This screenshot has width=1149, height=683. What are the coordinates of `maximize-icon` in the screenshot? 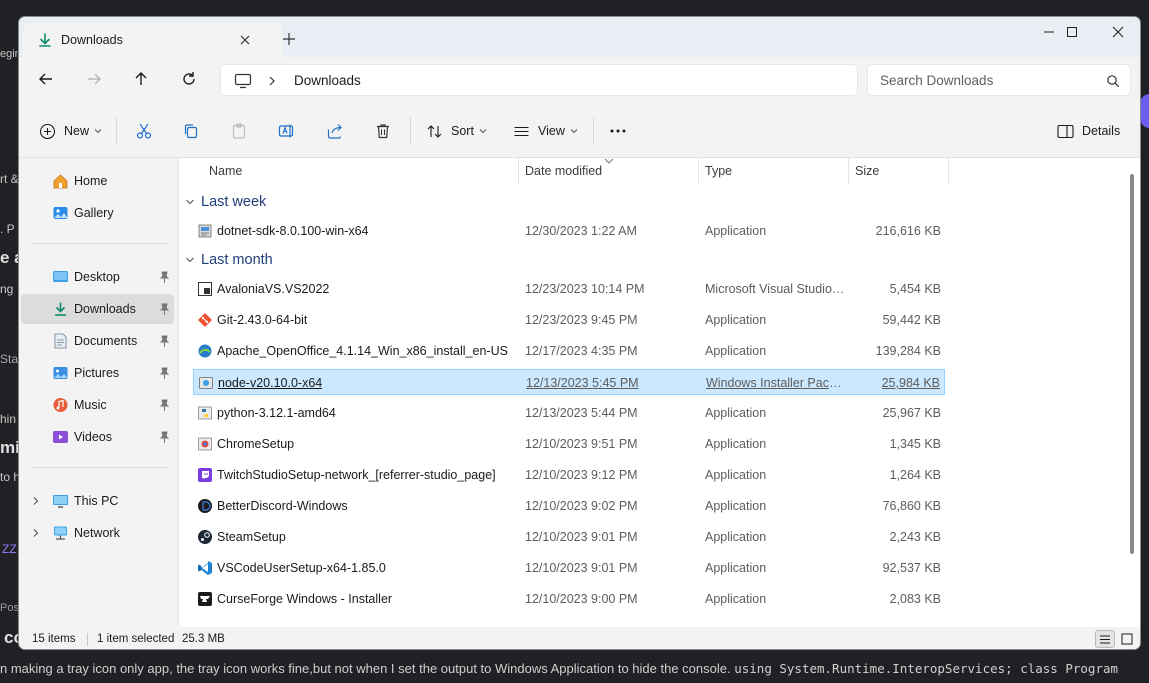 It's located at (1072, 32).